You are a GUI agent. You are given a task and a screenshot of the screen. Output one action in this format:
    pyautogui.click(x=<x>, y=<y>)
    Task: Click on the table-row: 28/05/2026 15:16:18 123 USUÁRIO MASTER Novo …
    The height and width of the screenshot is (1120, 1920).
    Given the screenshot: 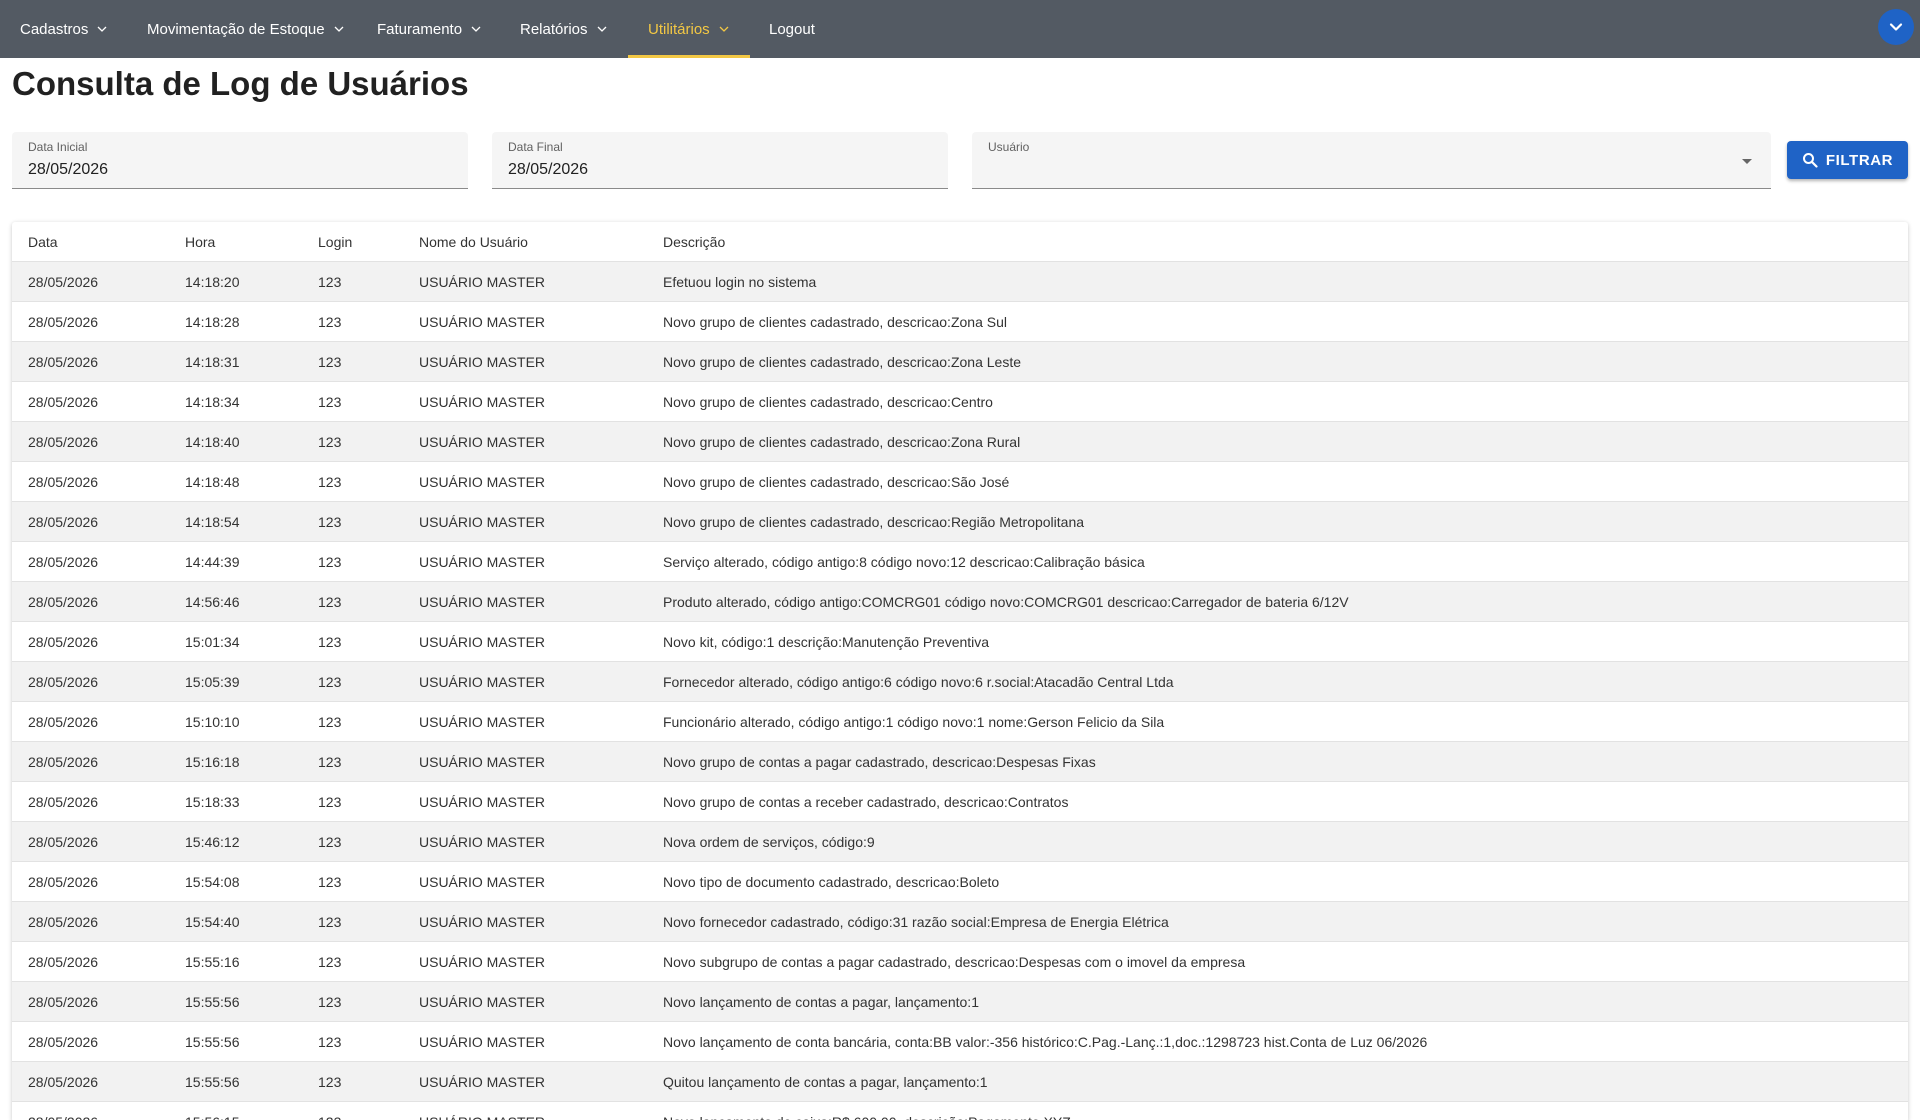 What is the action you would take?
    pyautogui.click(x=960, y=762)
    